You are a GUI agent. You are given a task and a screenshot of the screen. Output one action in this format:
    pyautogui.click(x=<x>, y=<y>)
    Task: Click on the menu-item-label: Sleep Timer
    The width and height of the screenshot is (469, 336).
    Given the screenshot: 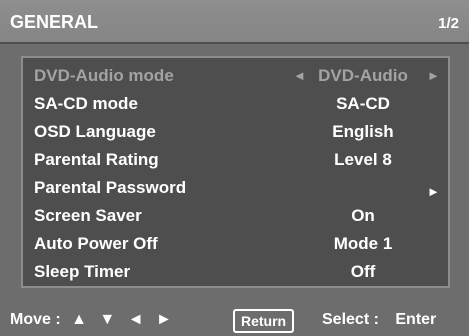 What is the action you would take?
    pyautogui.click(x=82, y=271)
    